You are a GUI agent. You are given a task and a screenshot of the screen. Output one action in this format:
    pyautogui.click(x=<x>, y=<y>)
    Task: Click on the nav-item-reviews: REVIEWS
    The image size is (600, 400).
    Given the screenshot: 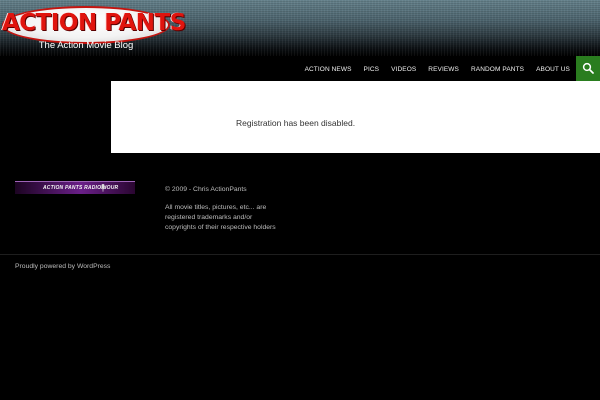 What is the action you would take?
    pyautogui.click(x=443, y=69)
    